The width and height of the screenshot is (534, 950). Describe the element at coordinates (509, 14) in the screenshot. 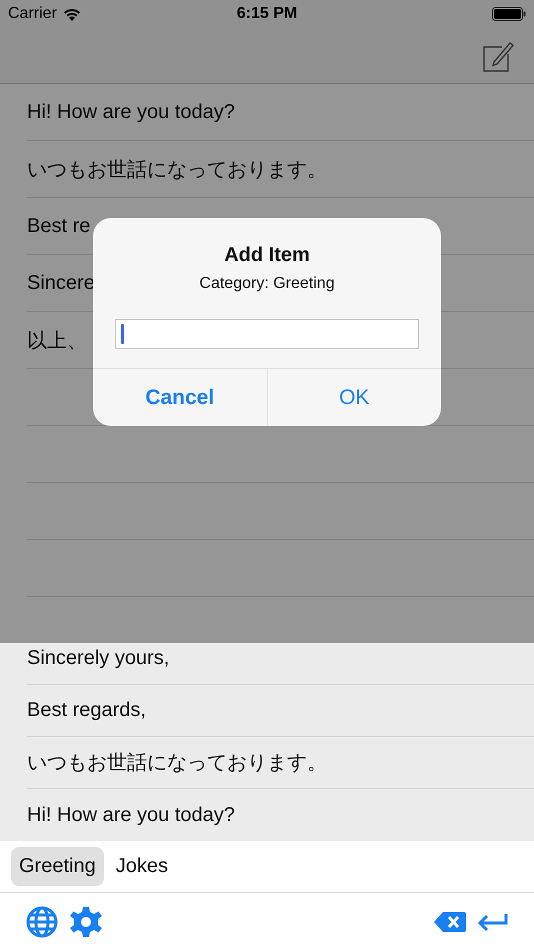

I see `battery-icon` at that location.